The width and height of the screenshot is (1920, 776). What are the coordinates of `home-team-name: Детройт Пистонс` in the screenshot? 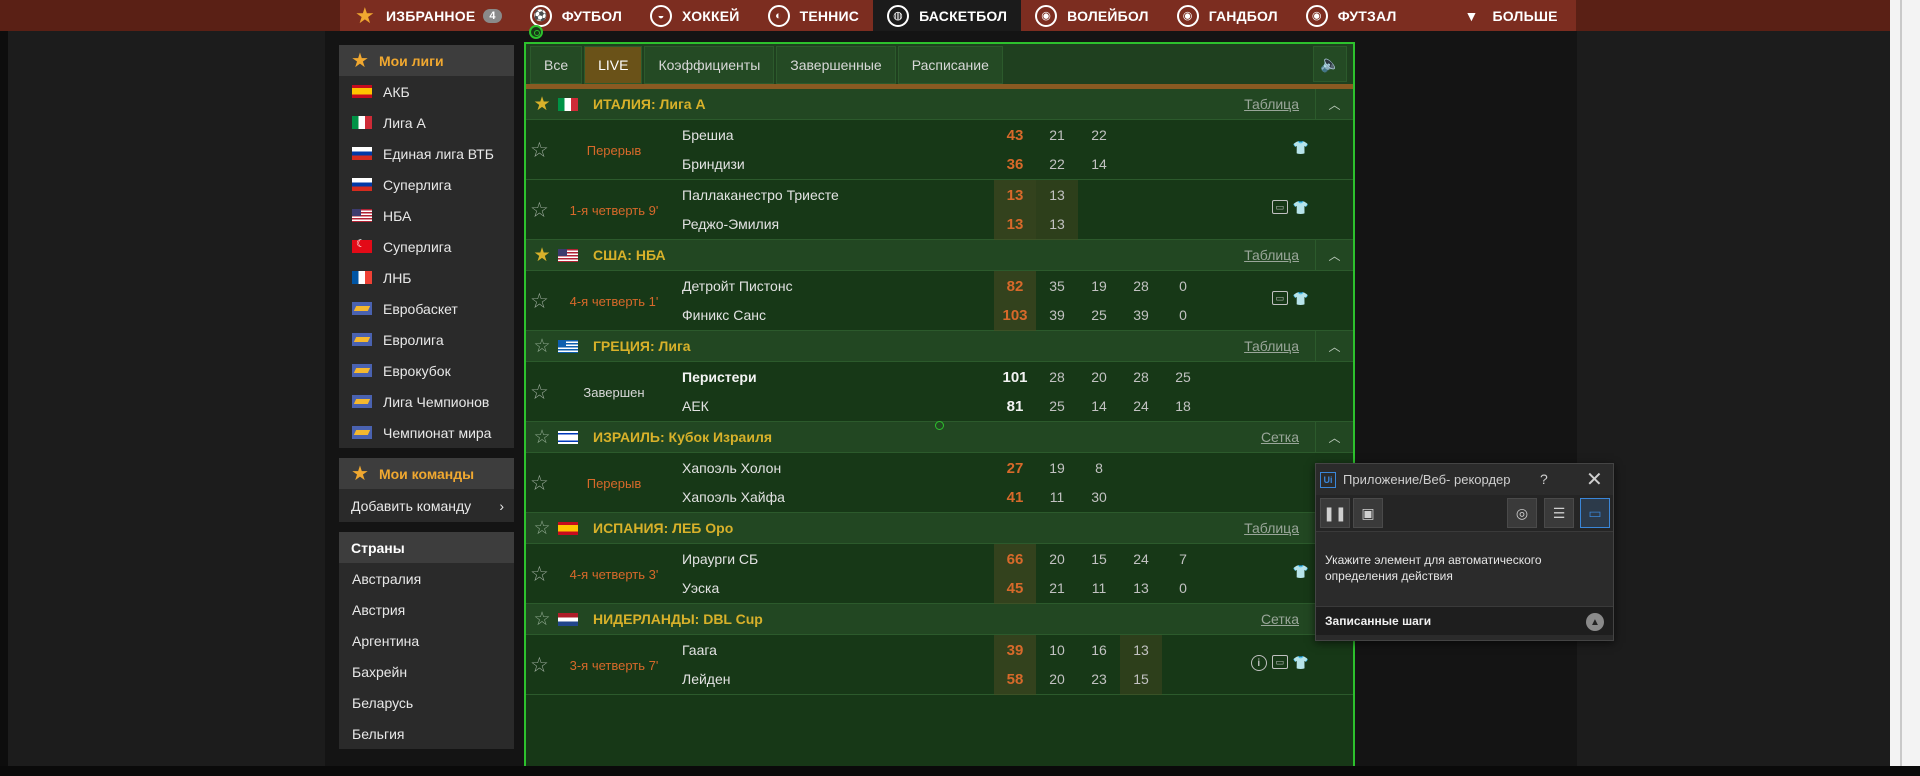 It's located at (737, 286).